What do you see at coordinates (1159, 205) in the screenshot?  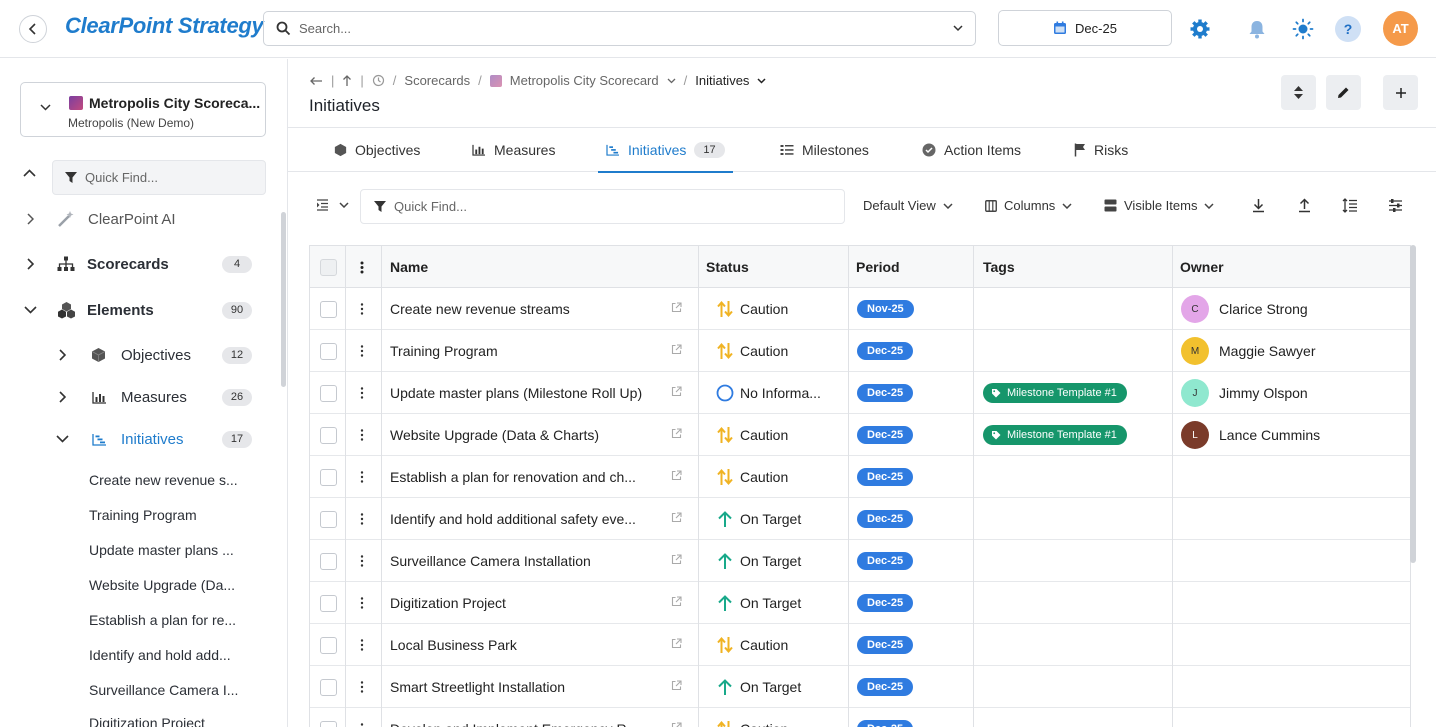 I see `visible-items-dropdown: Visible Items` at bounding box center [1159, 205].